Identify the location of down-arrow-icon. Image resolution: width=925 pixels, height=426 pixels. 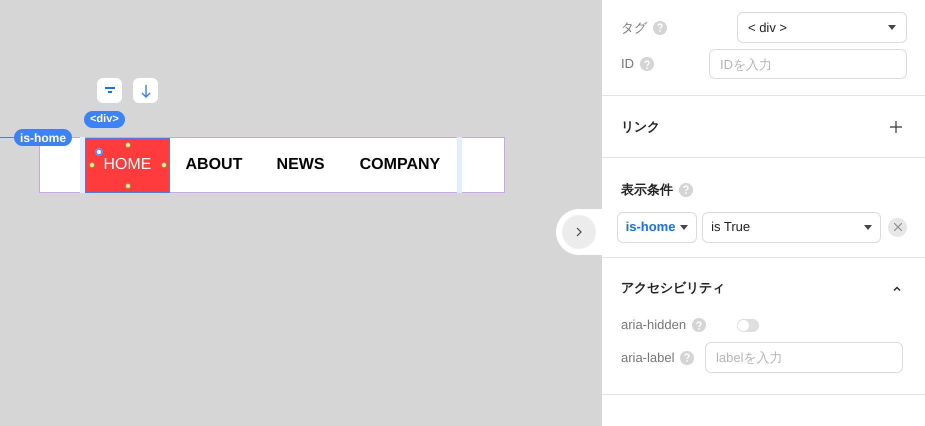
(145, 91).